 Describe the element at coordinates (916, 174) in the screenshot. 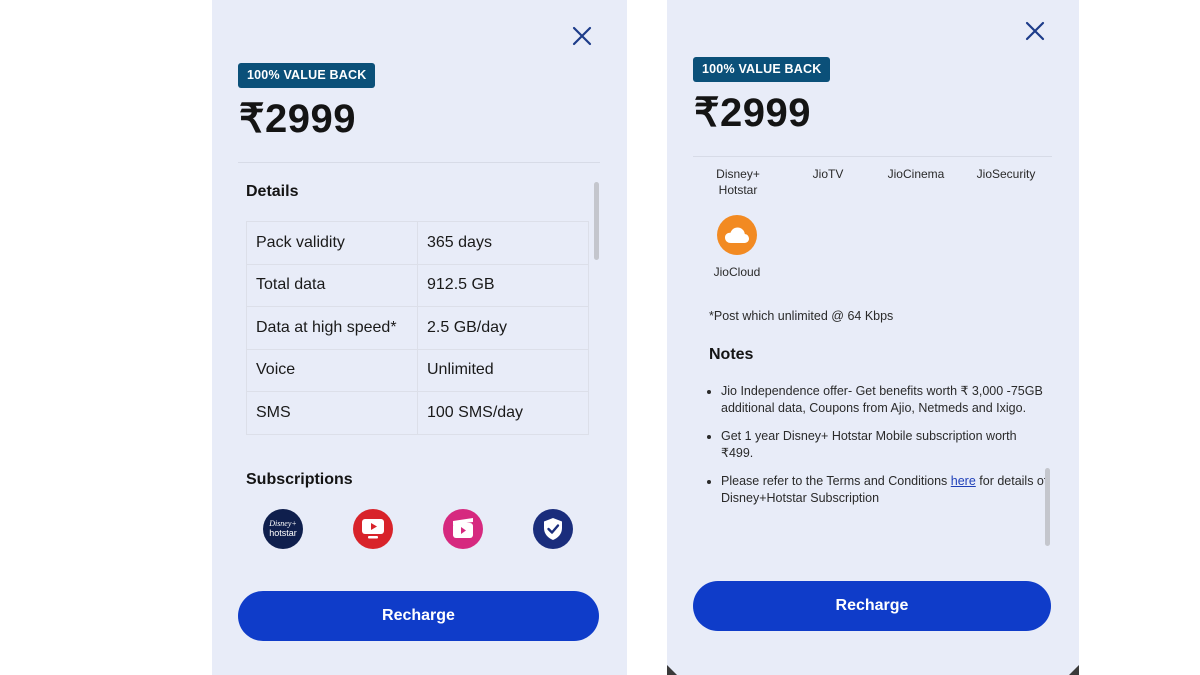

I see `app-label-jiocinema: JioCinema` at that location.